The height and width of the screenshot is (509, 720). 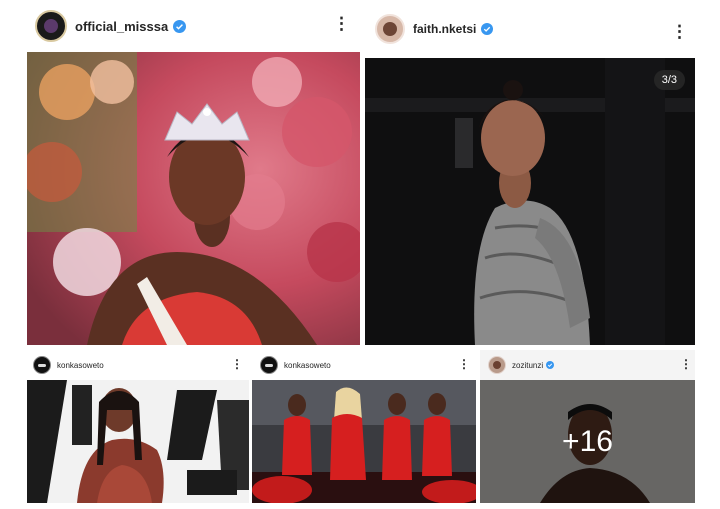 I want to click on post-header: zozitunzi, so click(x=587, y=365).